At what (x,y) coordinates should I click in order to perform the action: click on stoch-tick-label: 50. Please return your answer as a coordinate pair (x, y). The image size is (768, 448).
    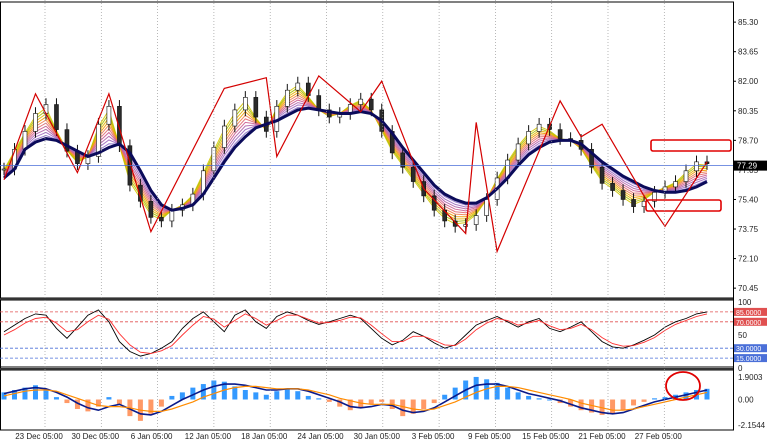
    Looking at the image, I should click on (742, 335).